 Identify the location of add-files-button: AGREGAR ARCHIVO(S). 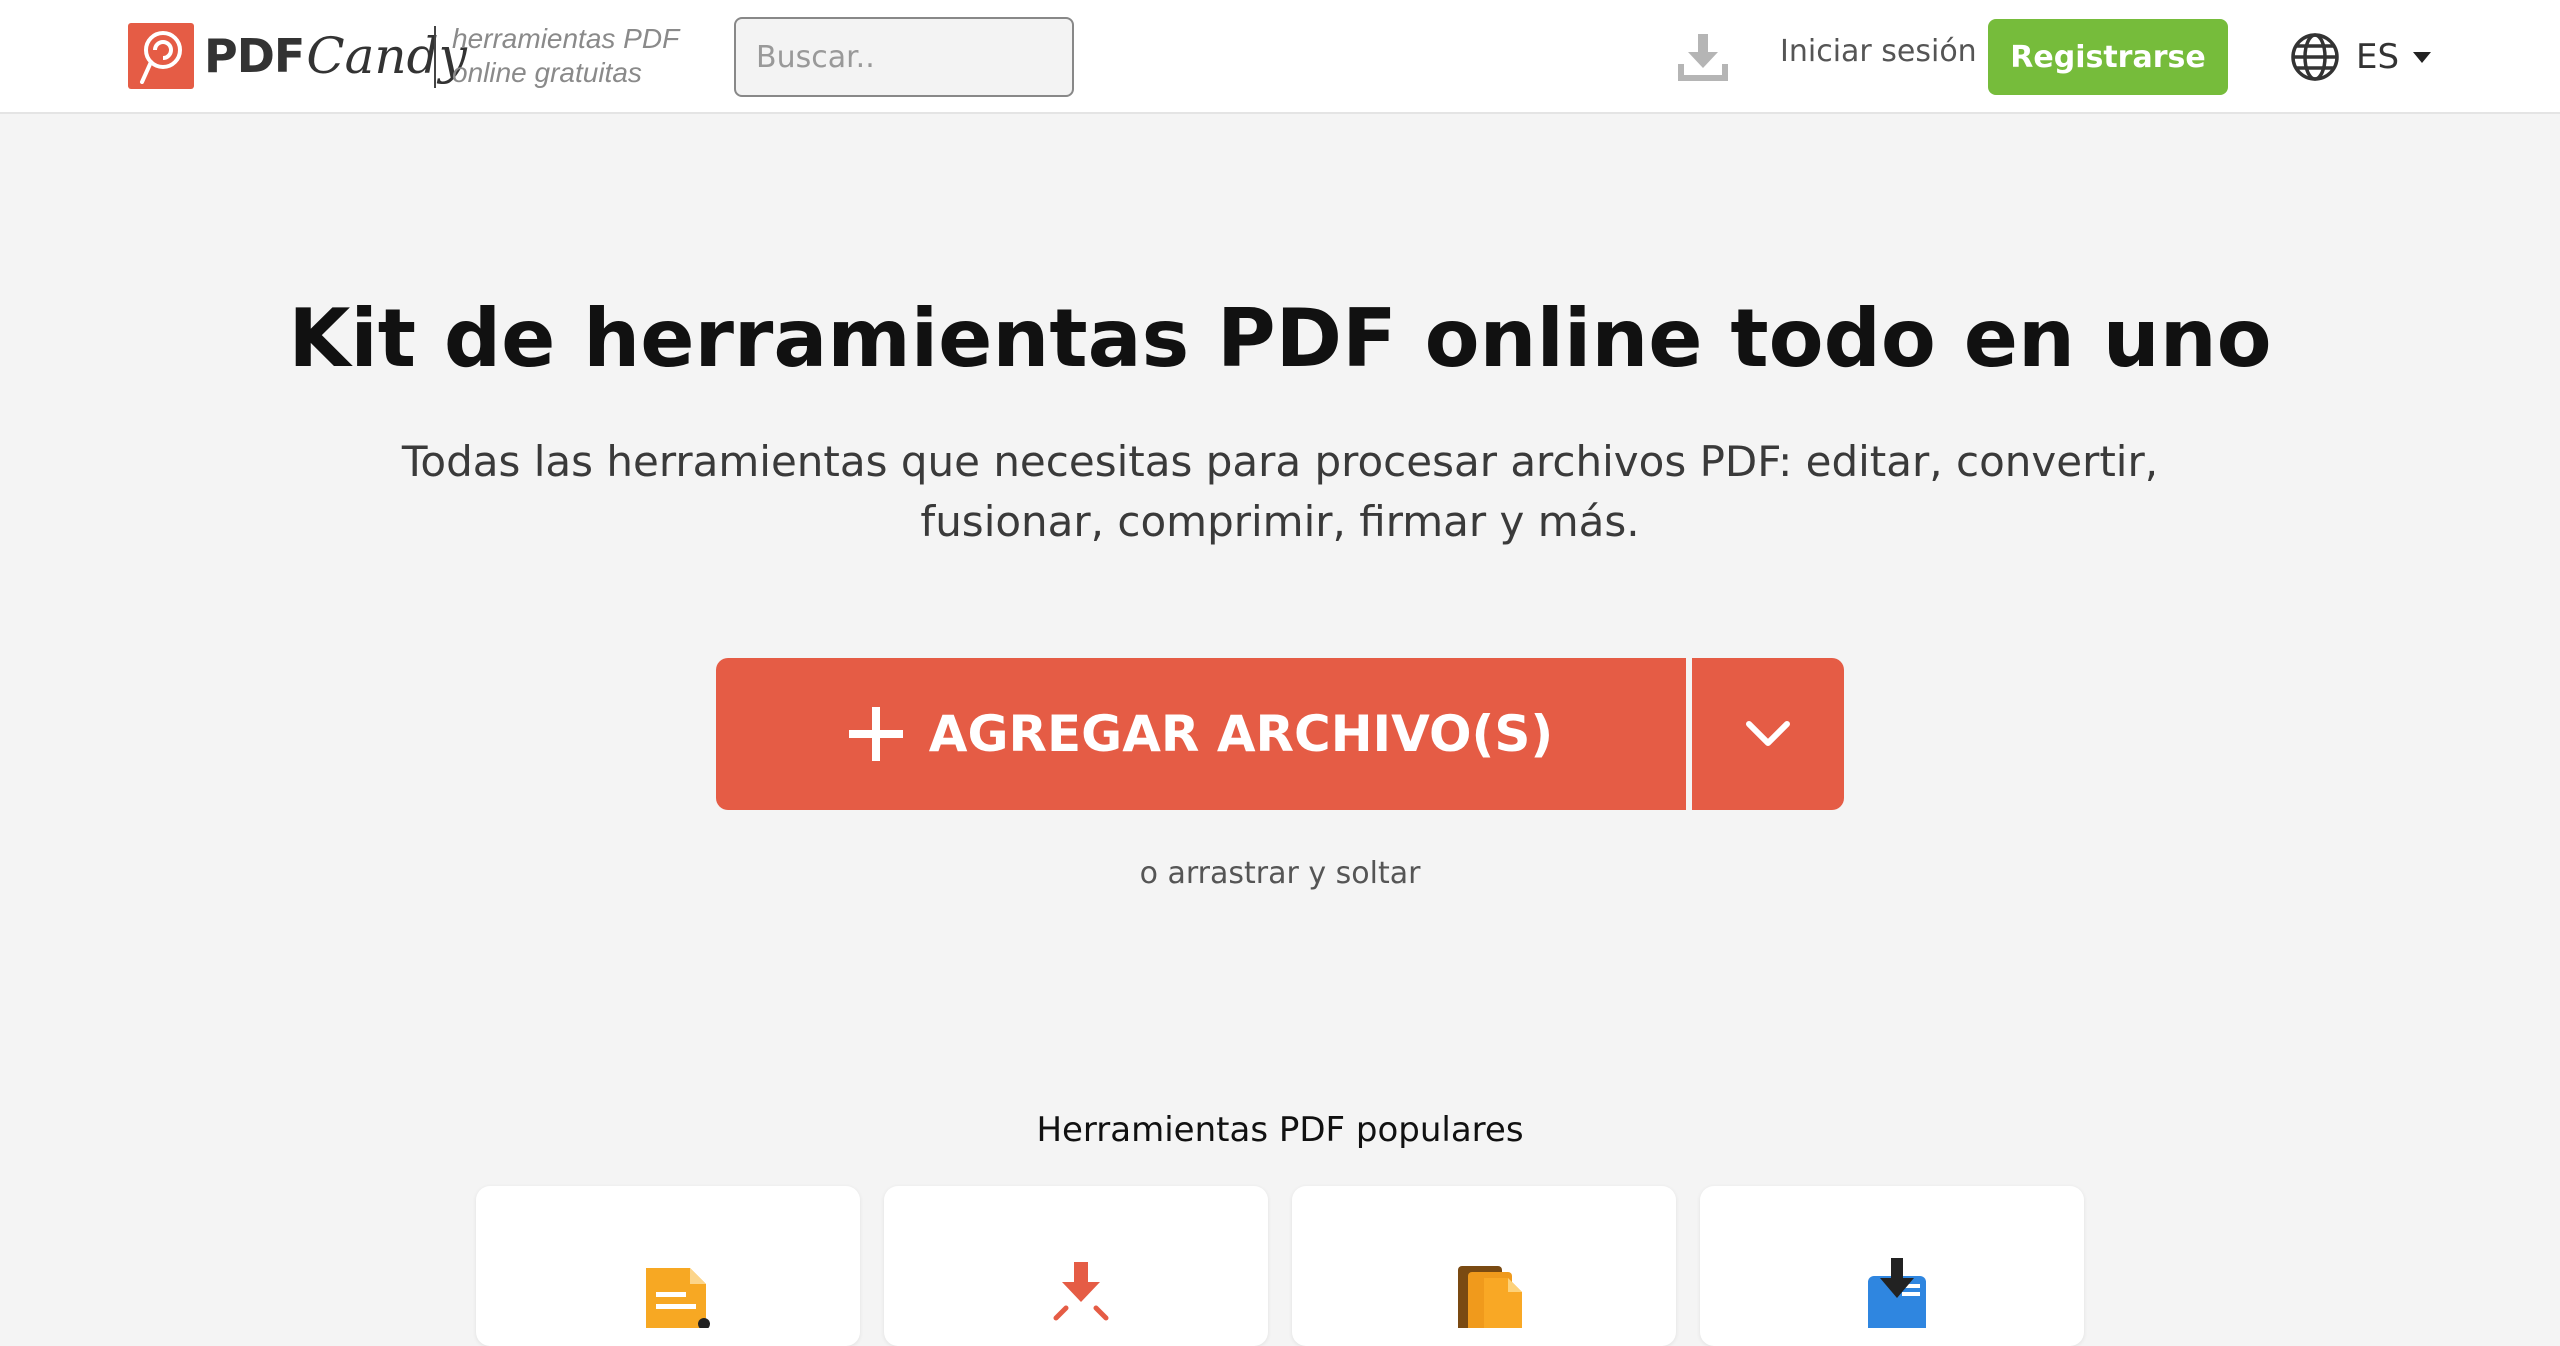
(1201, 734).